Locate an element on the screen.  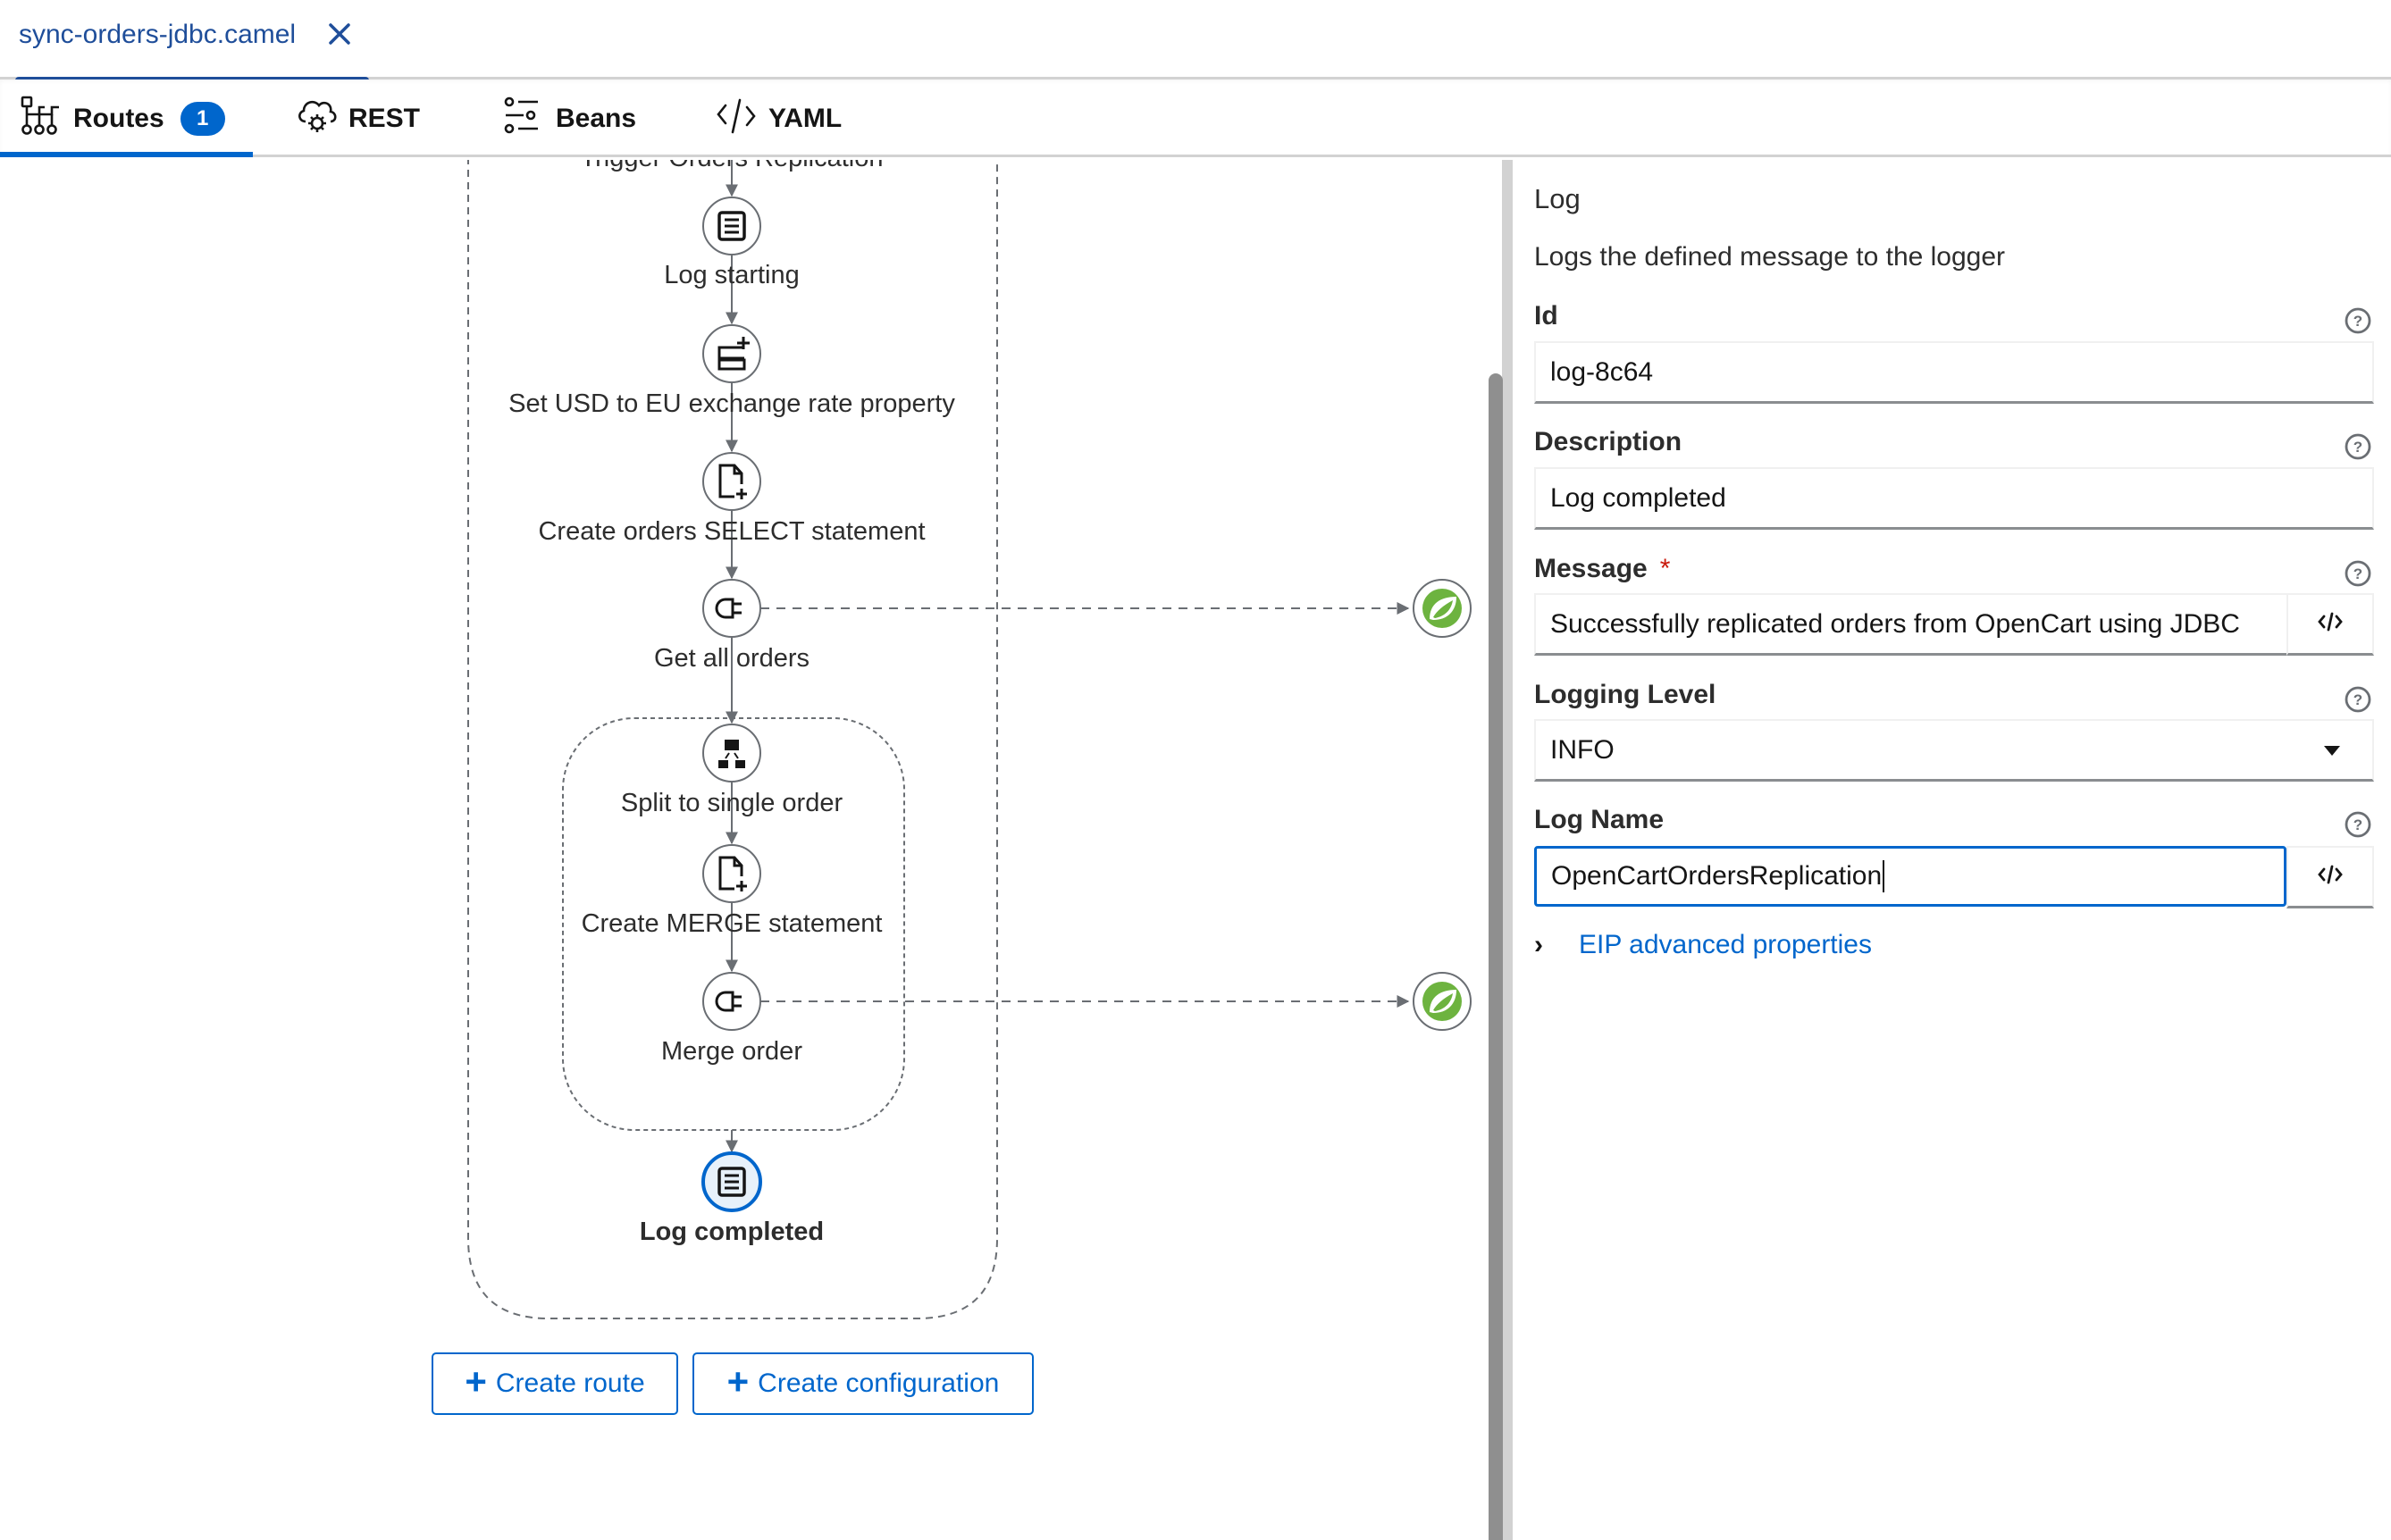
node-label: Log completed is located at coordinates (732, 1232).